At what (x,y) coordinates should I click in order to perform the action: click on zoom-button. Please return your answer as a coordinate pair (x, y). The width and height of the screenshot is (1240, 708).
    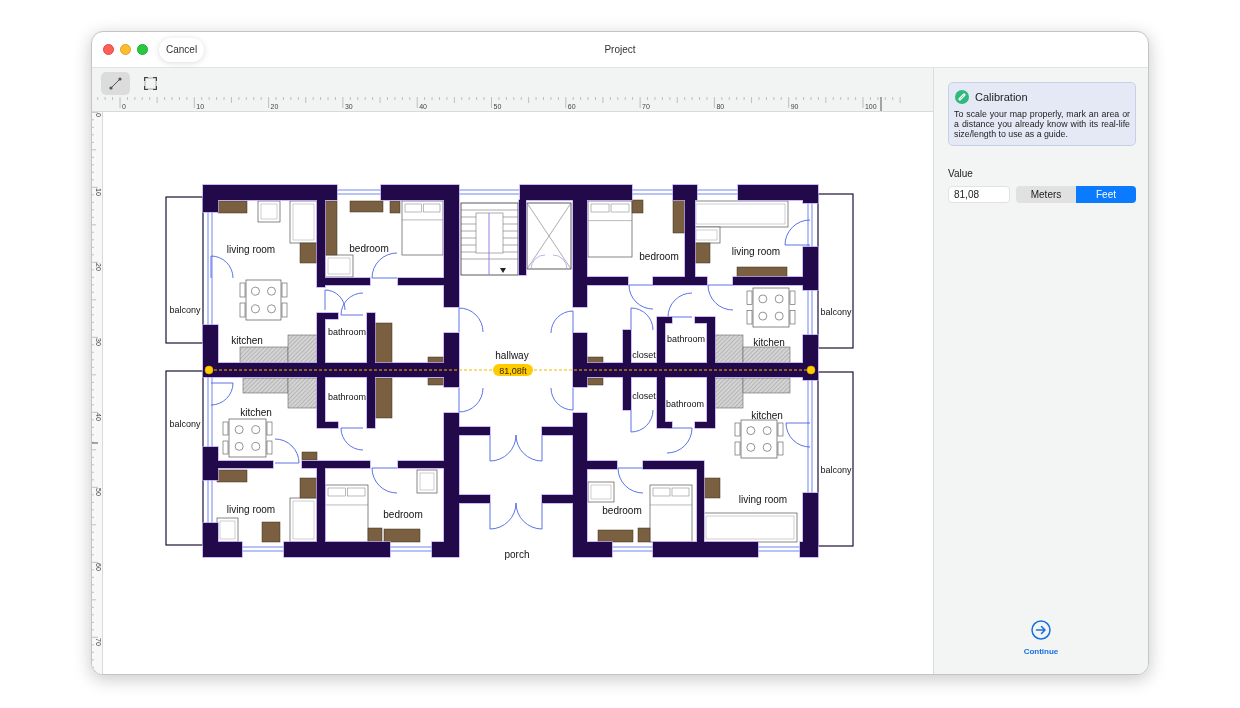
    Looking at the image, I should click on (142, 49).